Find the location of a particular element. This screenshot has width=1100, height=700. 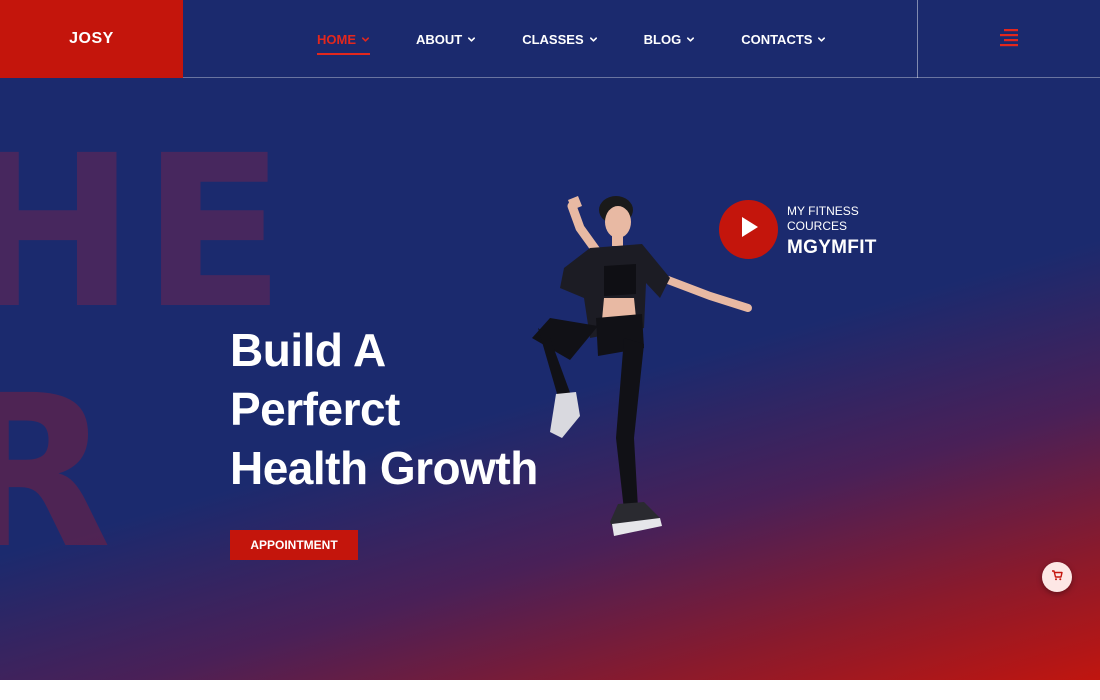

promo-subtitle: MY FITNESS COURCES is located at coordinates (832, 219).